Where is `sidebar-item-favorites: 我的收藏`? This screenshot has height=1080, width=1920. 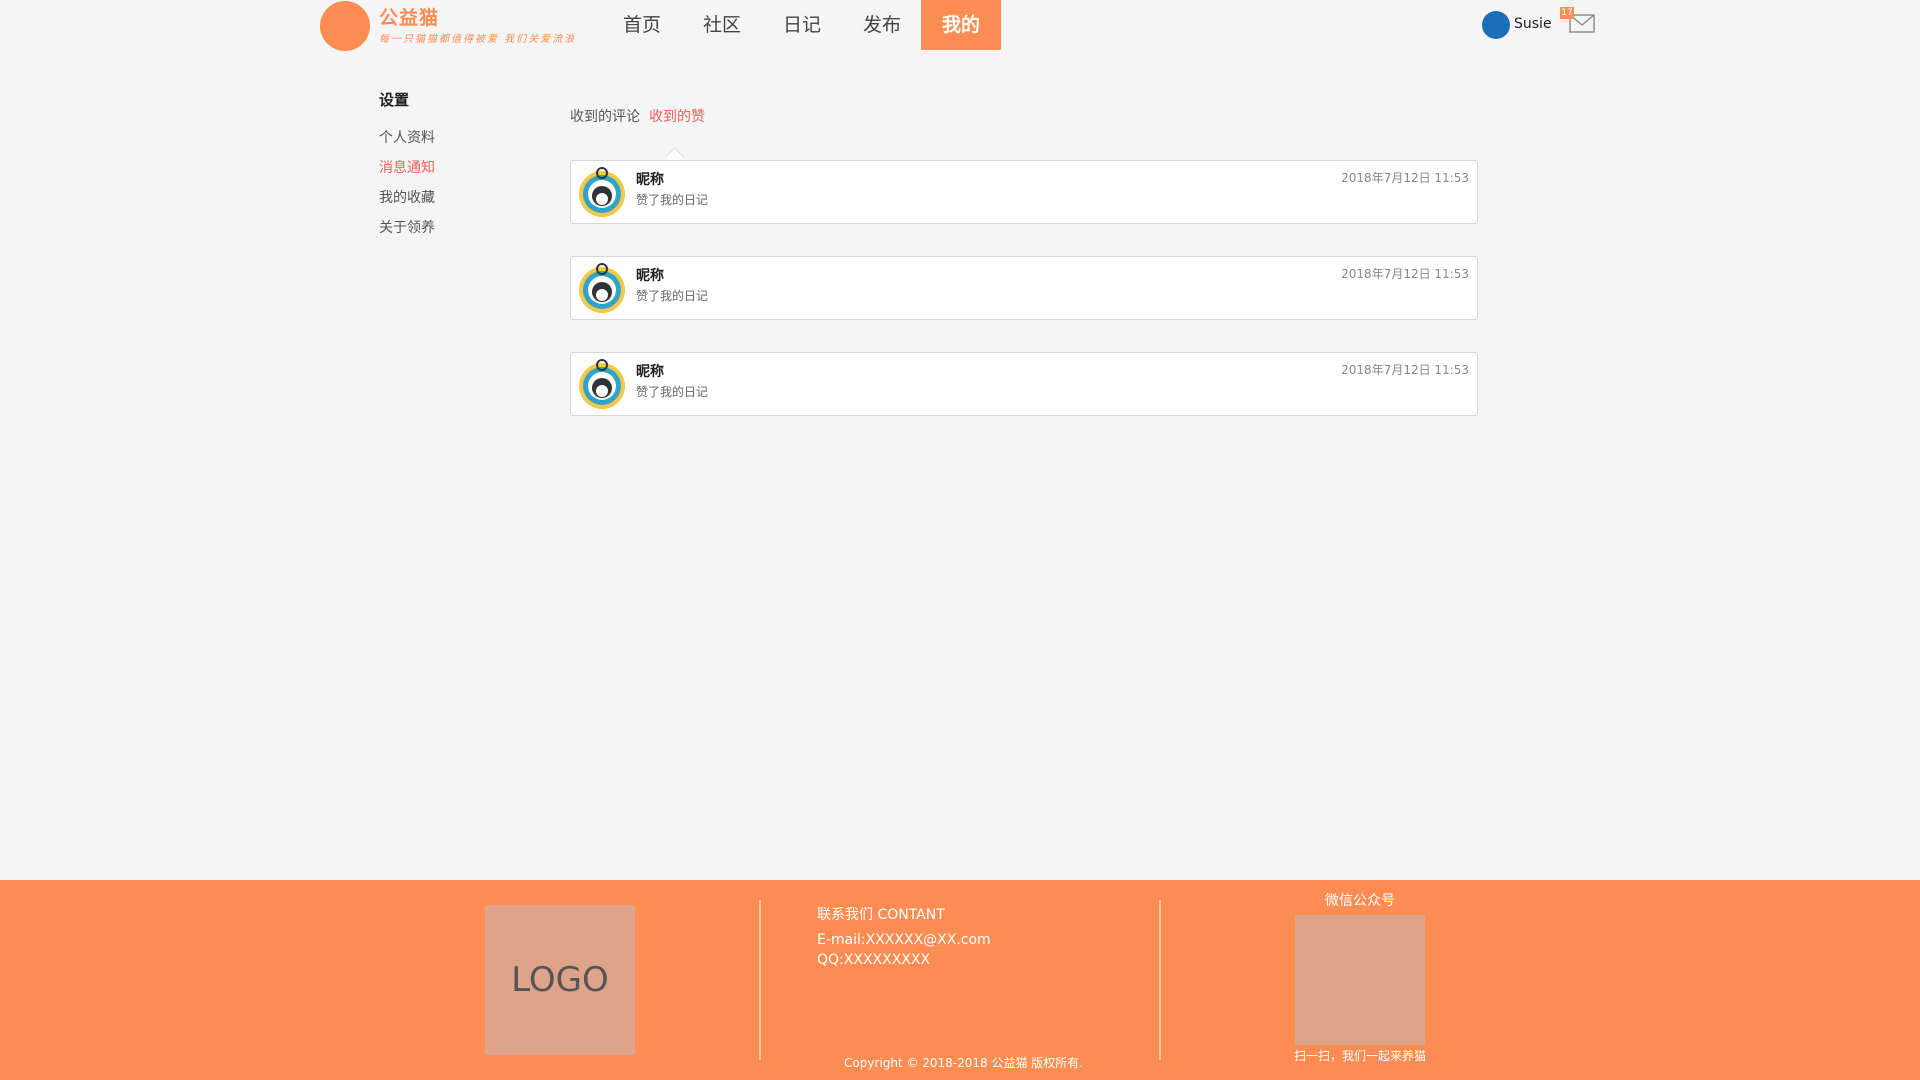
sidebar-item-favorites: 我的收藏 is located at coordinates (407, 197).